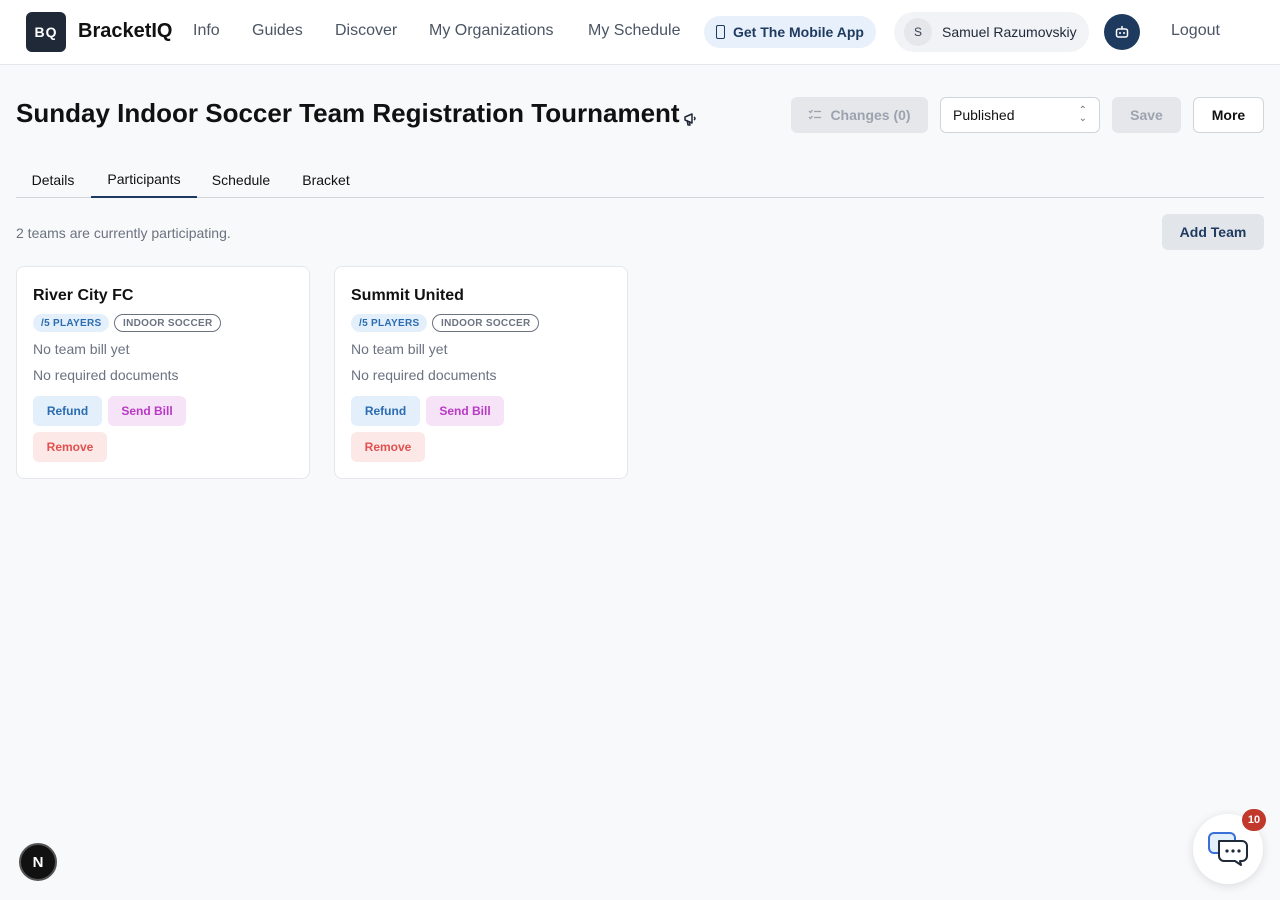  Describe the element at coordinates (206, 31) in the screenshot. I see `nav-link-info: Info` at that location.